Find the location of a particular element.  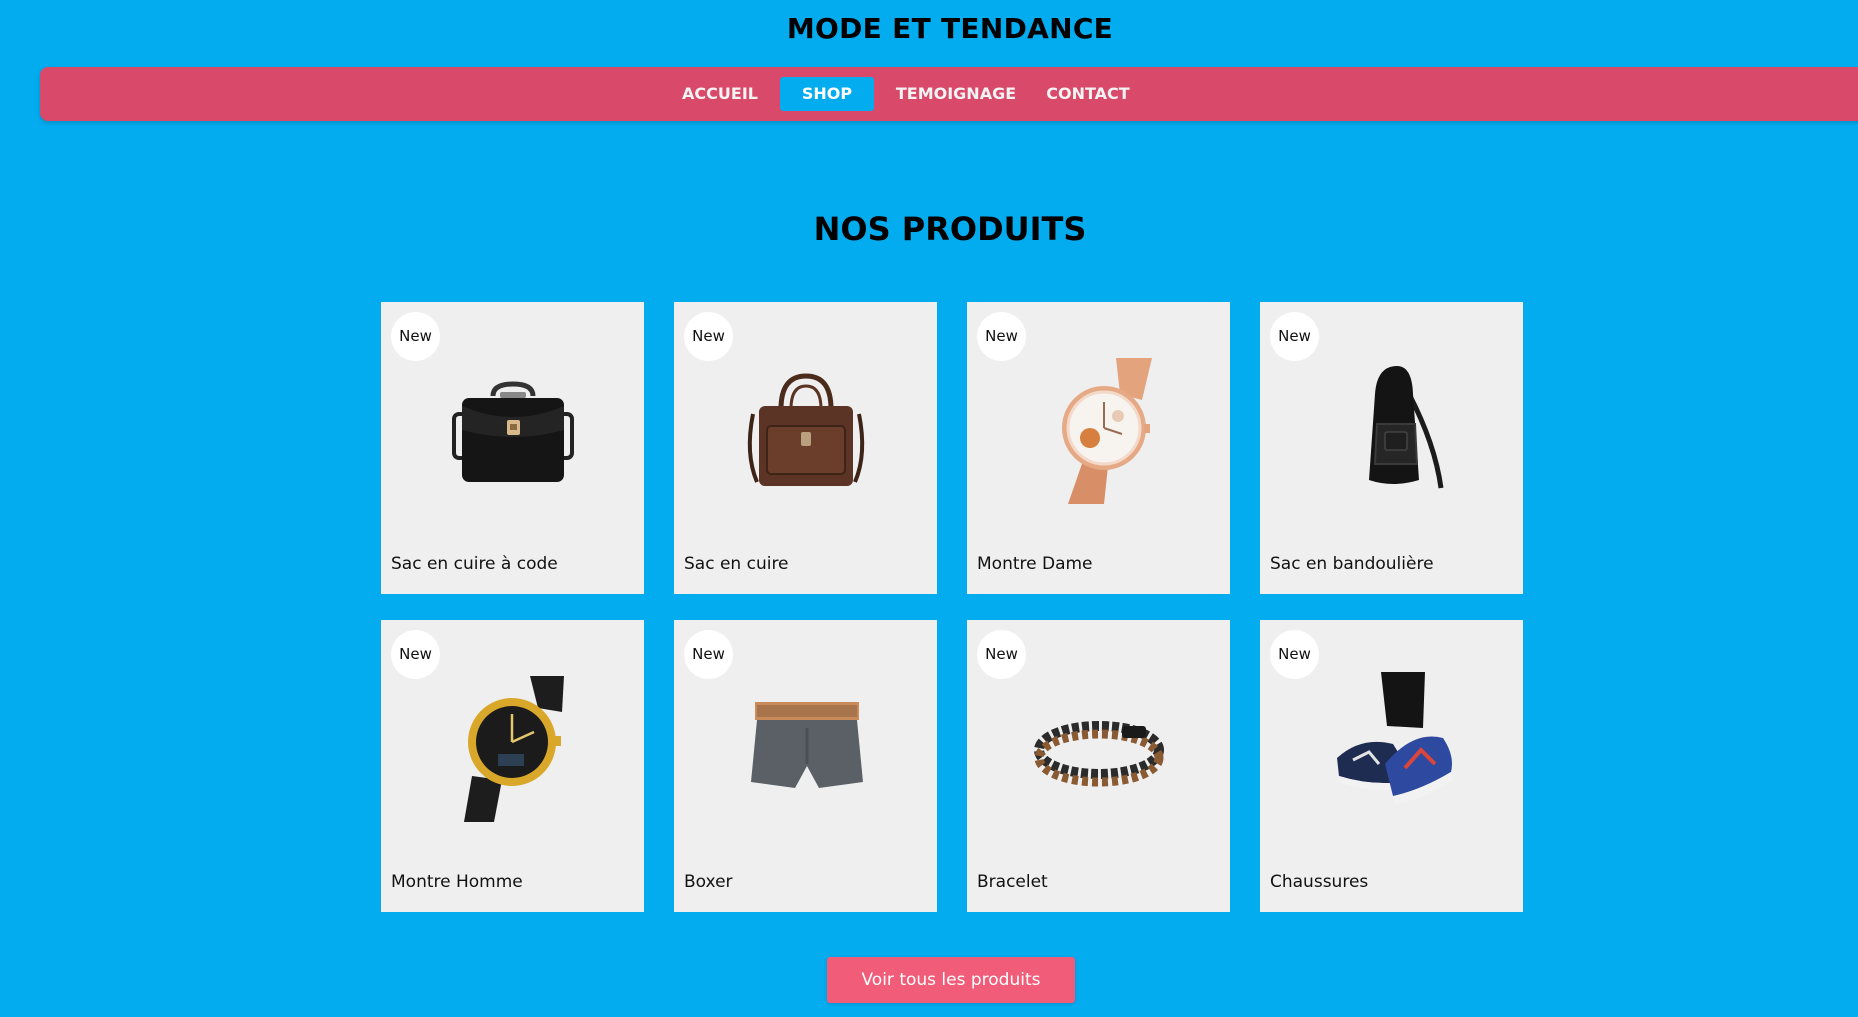

product-name: Bracelet is located at coordinates (1012, 882).